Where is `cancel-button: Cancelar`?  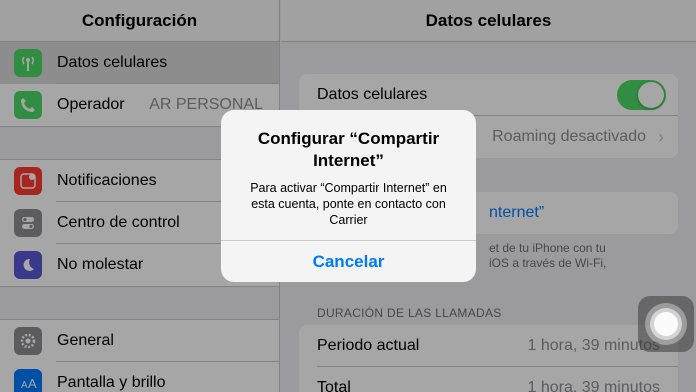
cancel-button: Cancelar is located at coordinates (349, 262).